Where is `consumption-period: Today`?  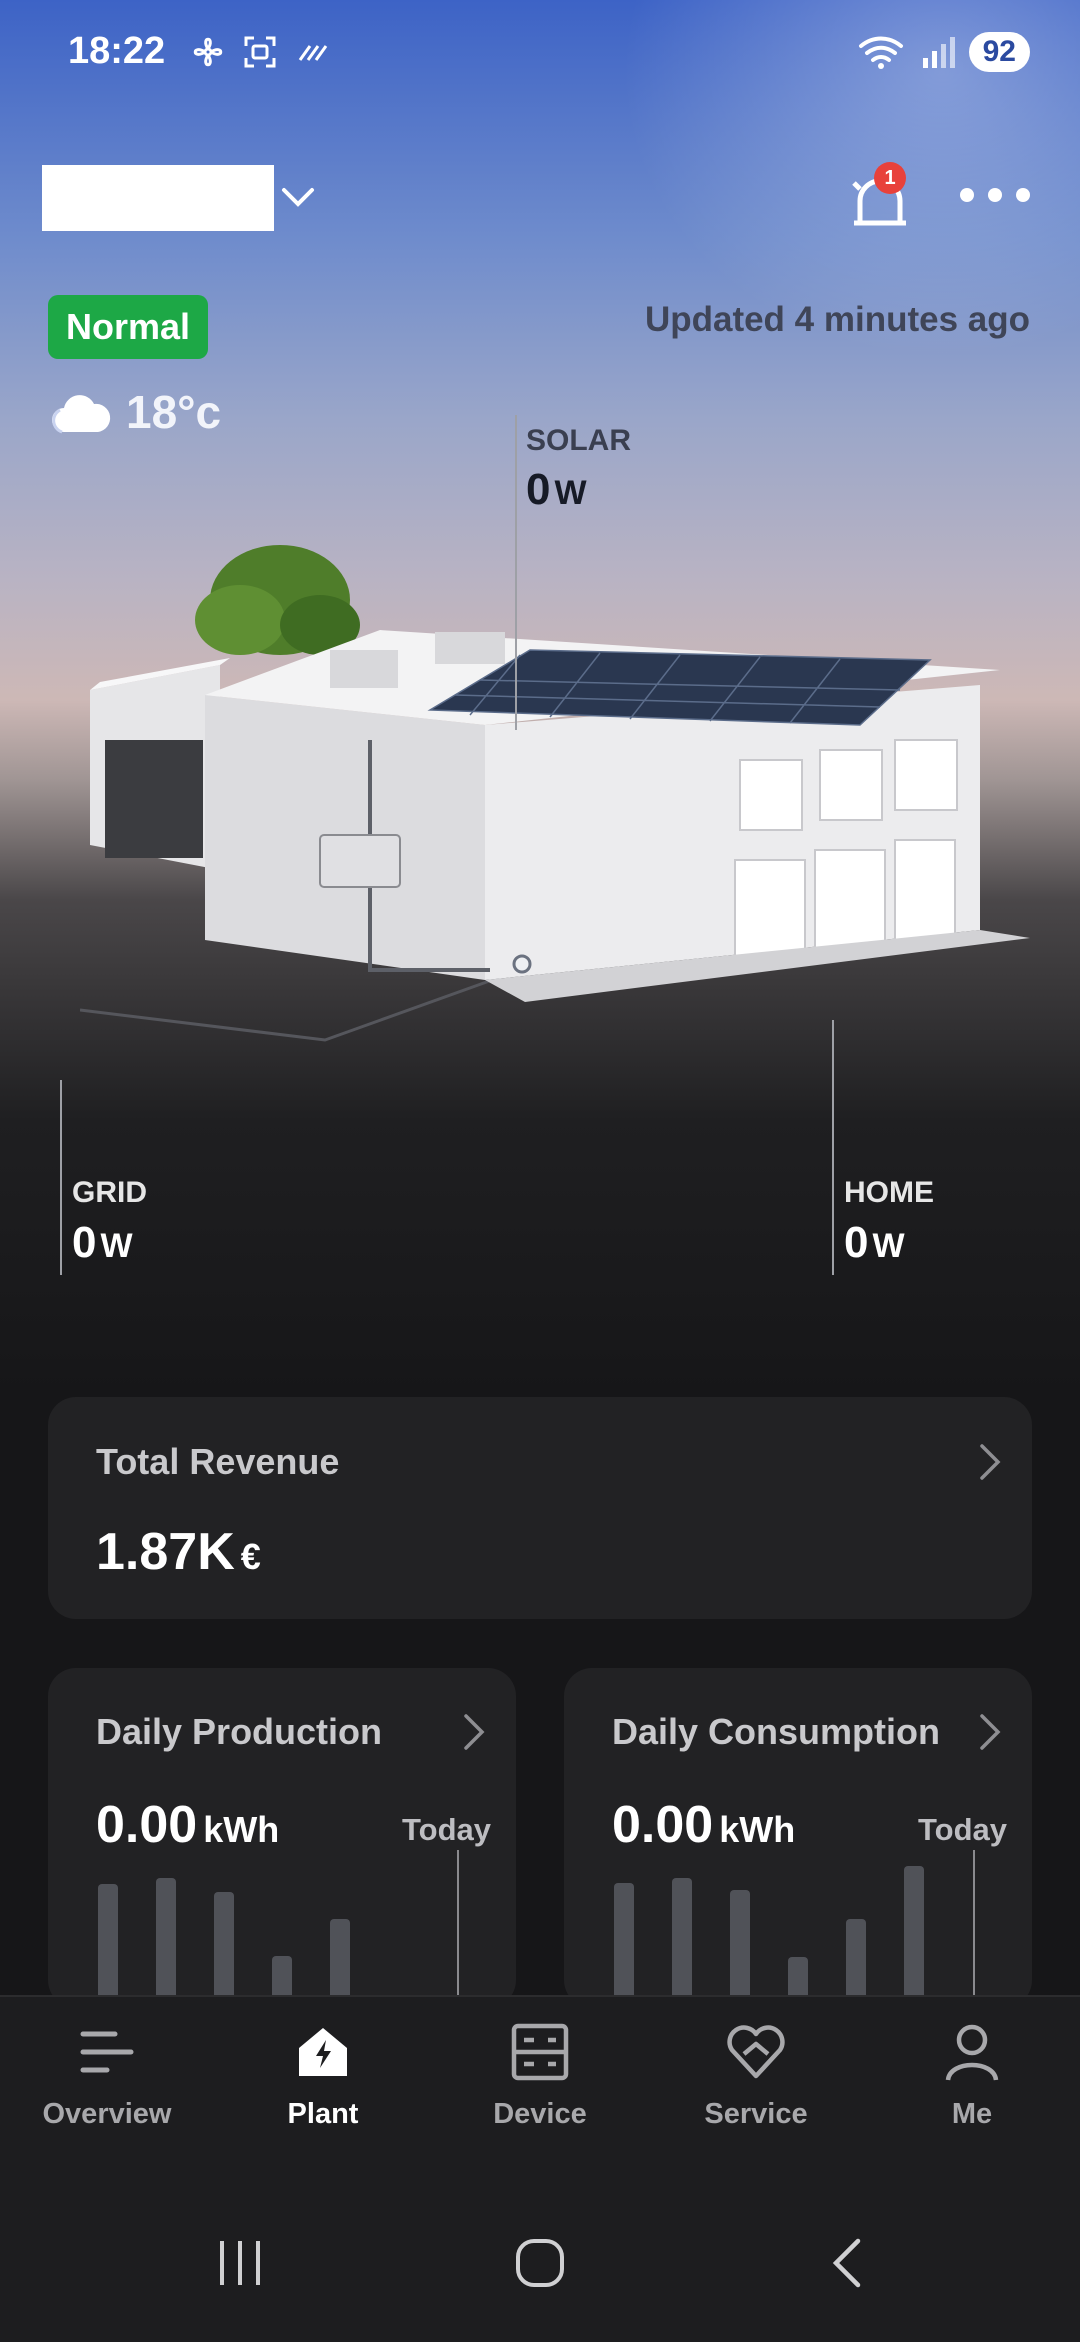 consumption-period: Today is located at coordinates (962, 1829).